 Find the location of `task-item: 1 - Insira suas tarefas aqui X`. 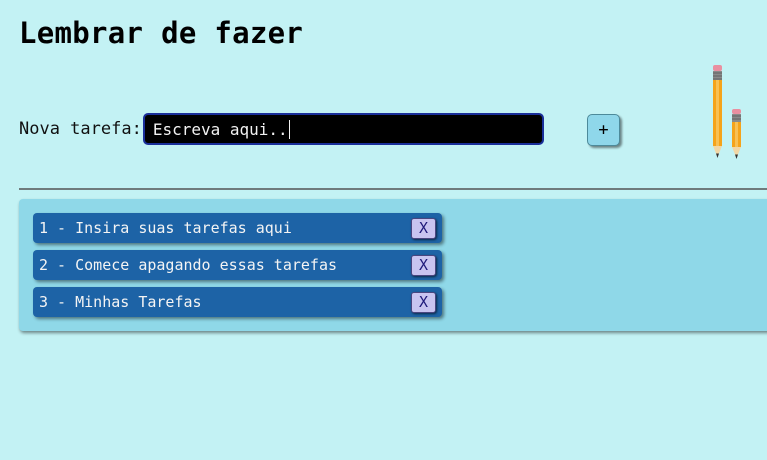

task-item: 1 - Insira suas tarefas aqui X is located at coordinates (237, 228).